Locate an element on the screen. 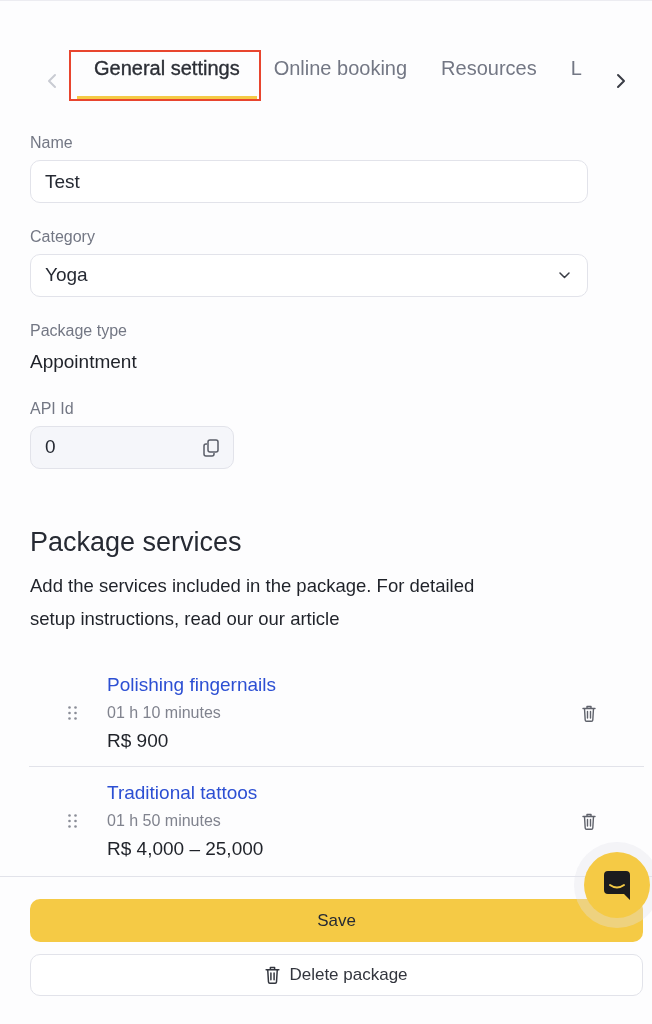 This screenshot has height=1024, width=652. tab: Resources is located at coordinates (489, 75).